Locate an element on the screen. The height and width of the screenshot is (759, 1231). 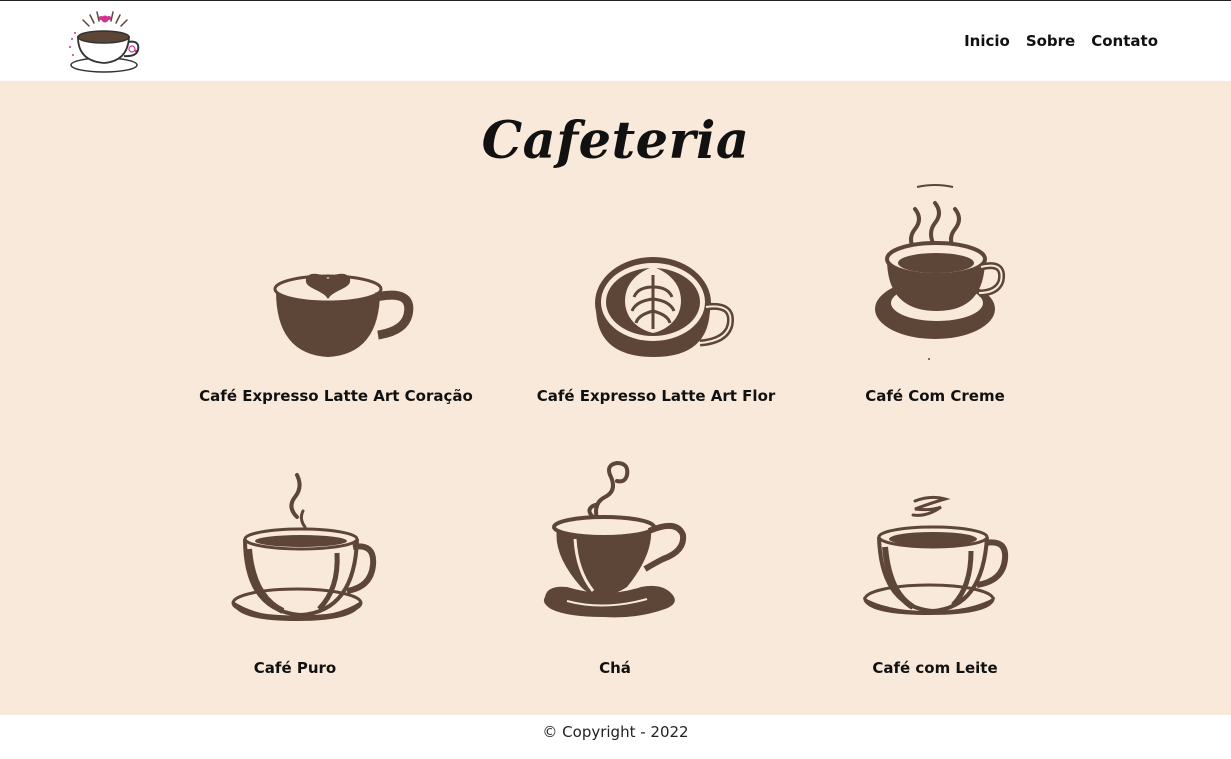
teacup-icon is located at coordinates (615, 539).